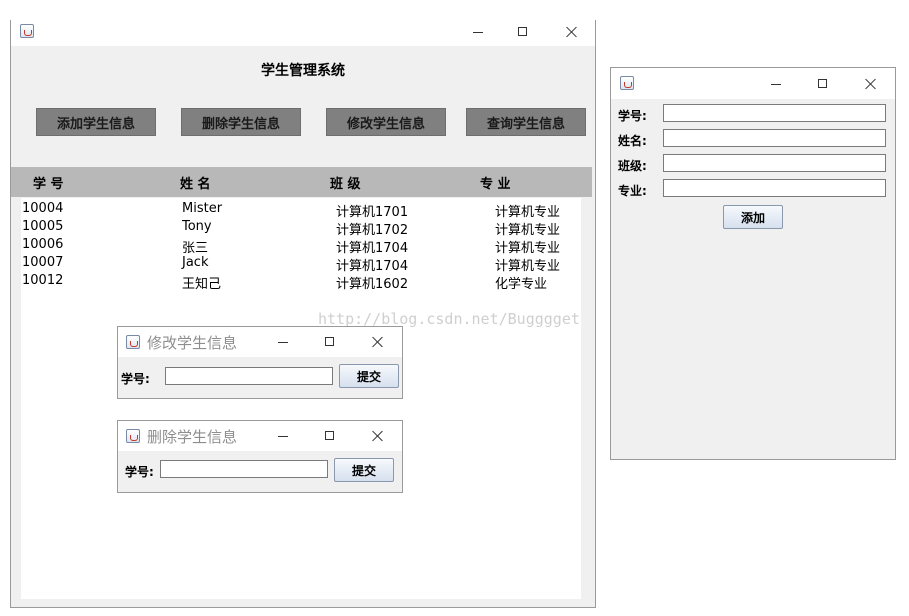 Image resolution: width=909 pixels, height=616 pixels. Describe the element at coordinates (774, 163) in the screenshot. I see `add-class-field` at that location.